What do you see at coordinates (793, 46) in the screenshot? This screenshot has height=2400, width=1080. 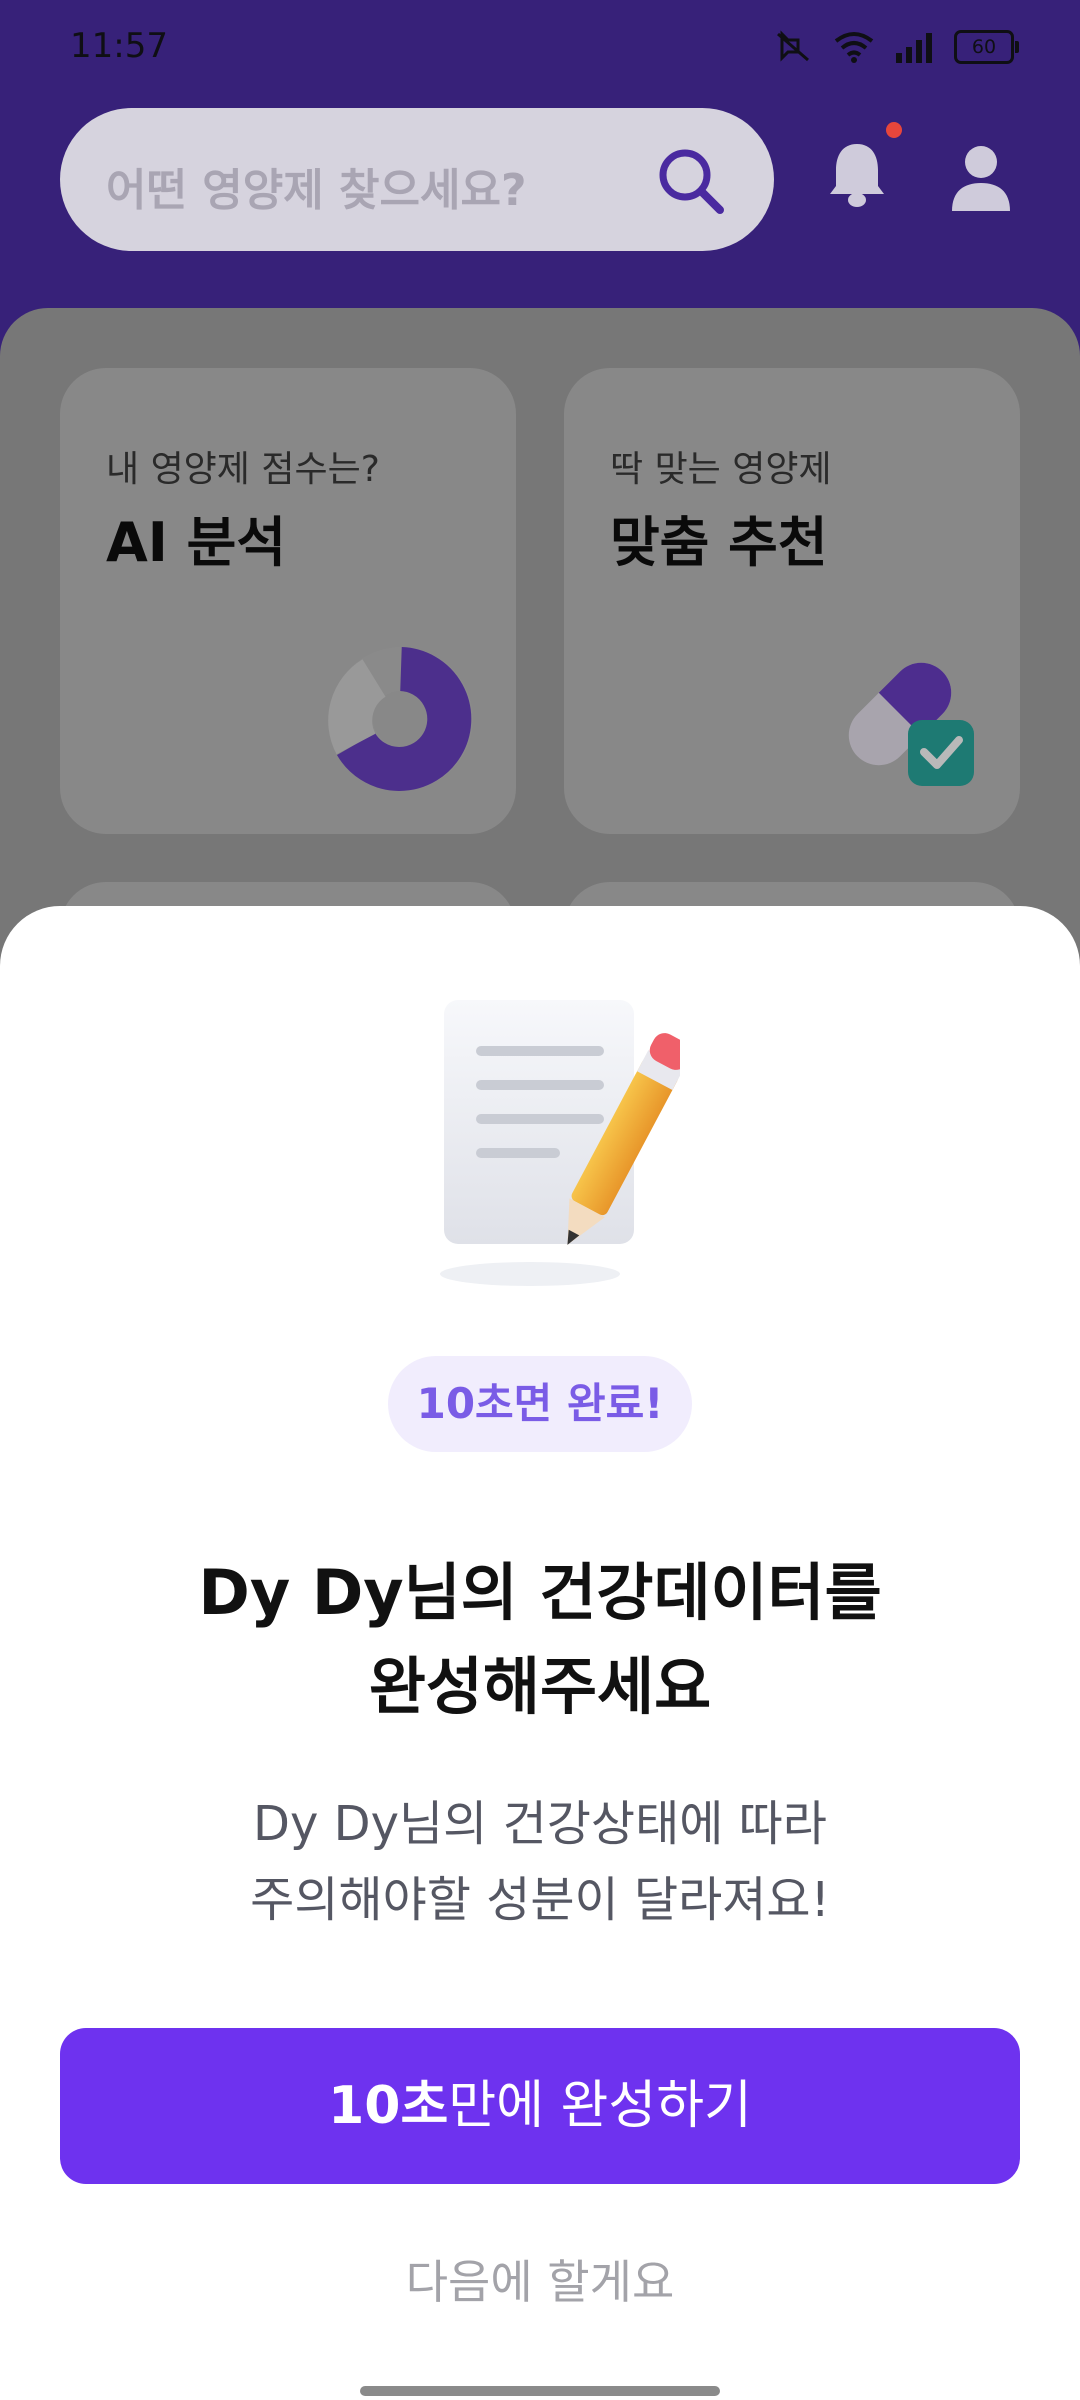 I see `mute-icon` at bounding box center [793, 46].